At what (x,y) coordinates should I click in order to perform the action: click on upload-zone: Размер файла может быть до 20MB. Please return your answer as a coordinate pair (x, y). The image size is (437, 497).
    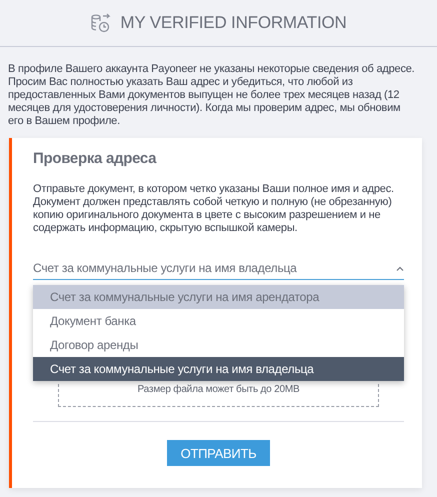
    Looking at the image, I should click on (218, 395).